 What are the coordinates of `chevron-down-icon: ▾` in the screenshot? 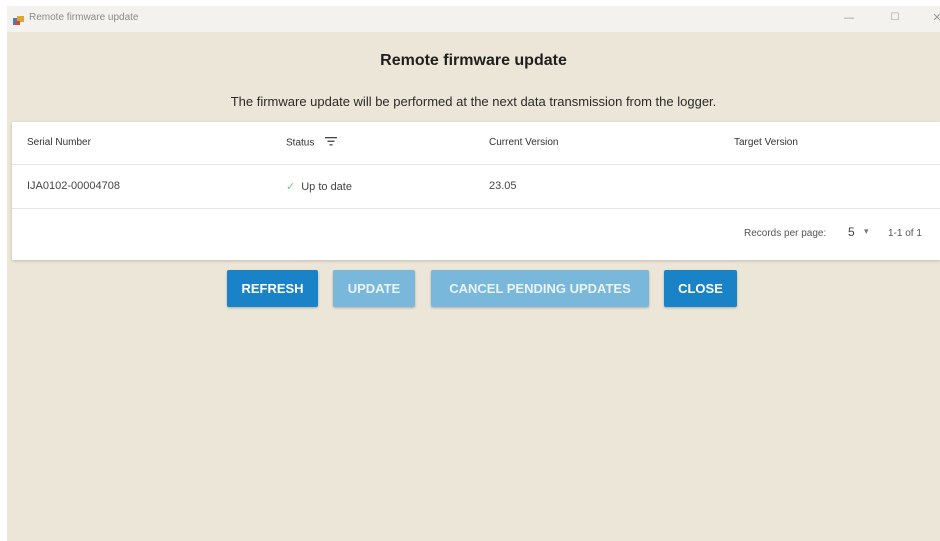 It's located at (866, 231).